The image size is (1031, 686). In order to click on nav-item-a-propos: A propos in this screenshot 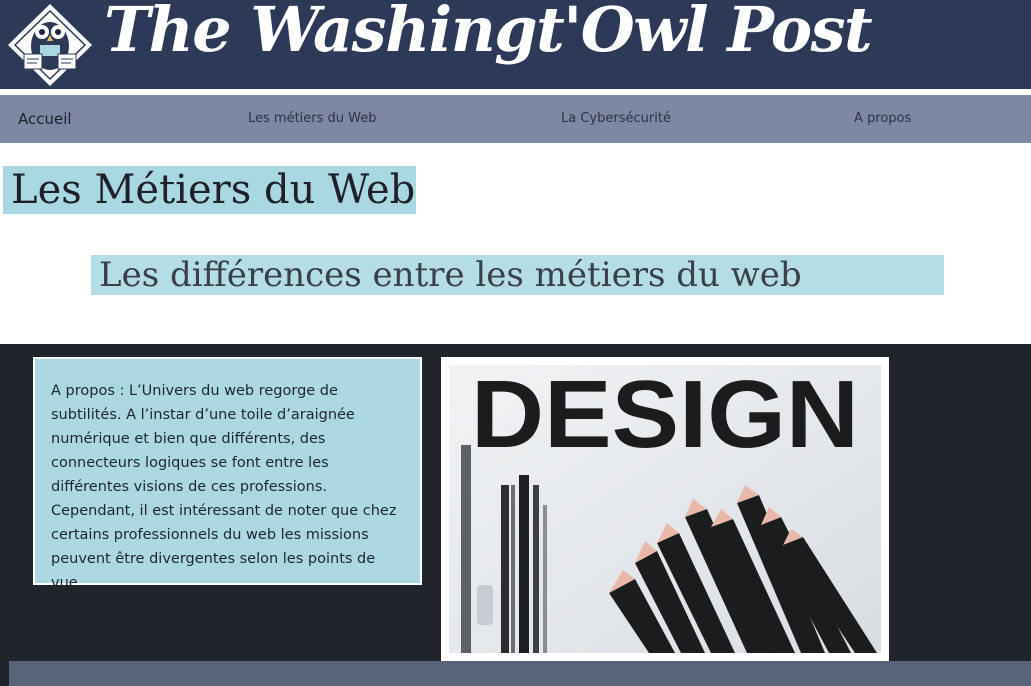, I will do `click(882, 119)`.